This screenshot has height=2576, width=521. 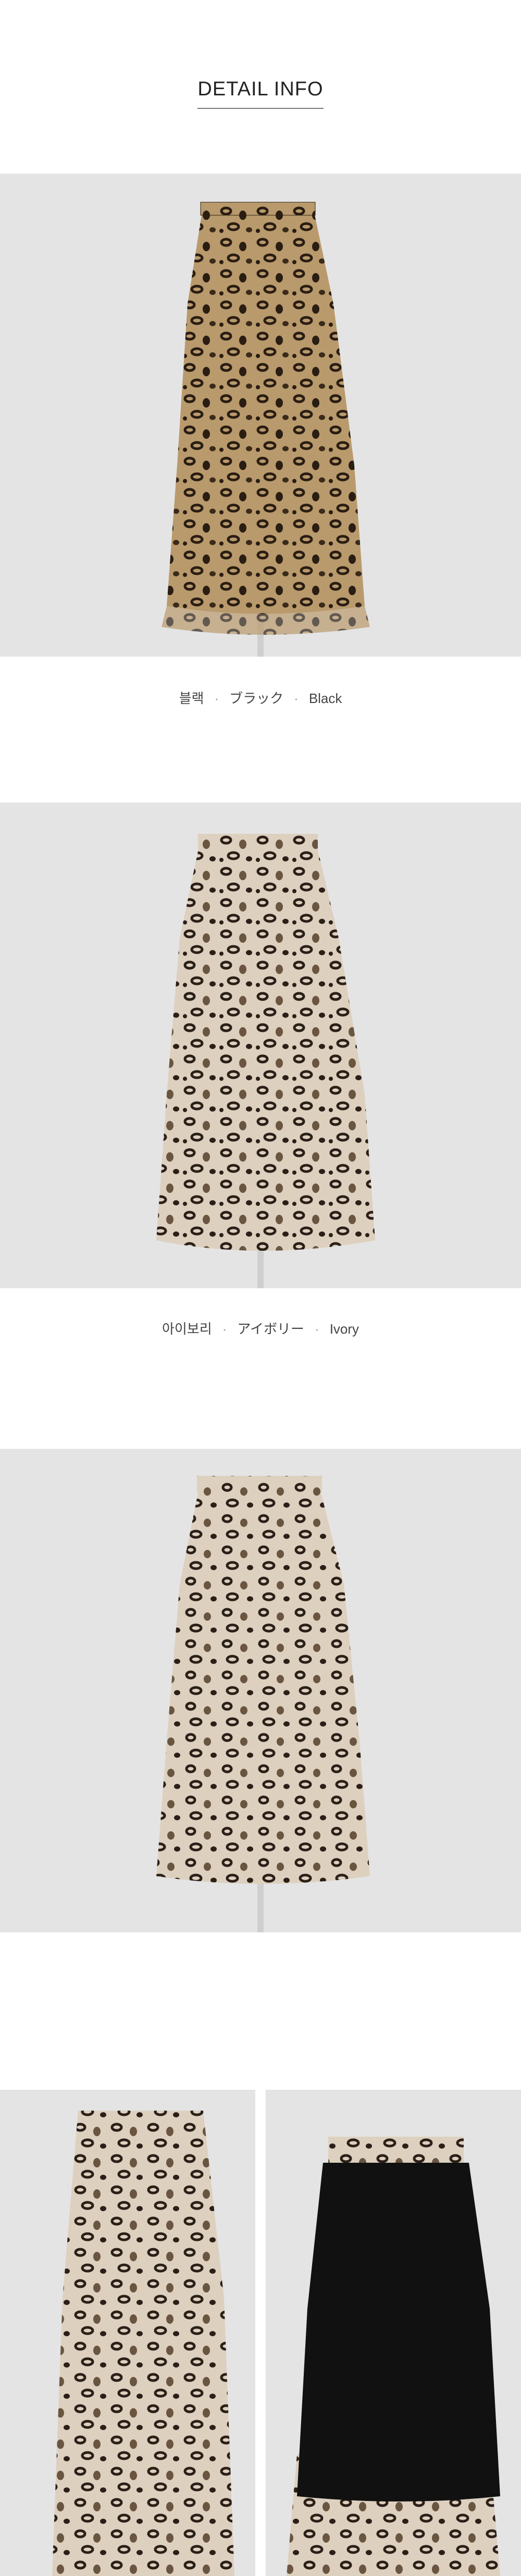 What do you see at coordinates (187, 1329) in the screenshot?
I see `caption-korean: 아이보리` at bounding box center [187, 1329].